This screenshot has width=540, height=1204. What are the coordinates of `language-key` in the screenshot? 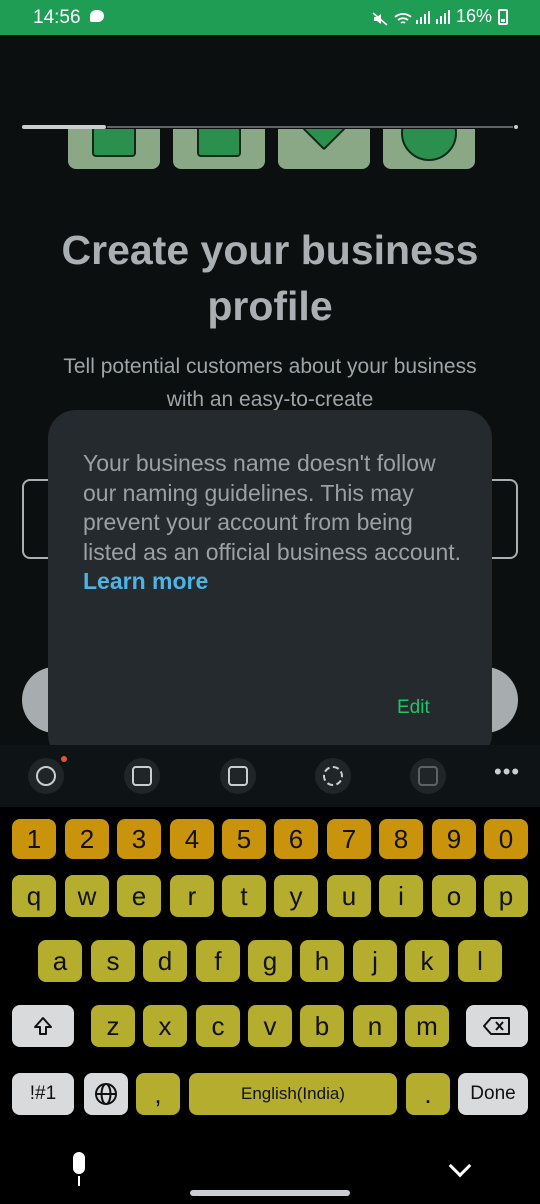 It's located at (106, 1094).